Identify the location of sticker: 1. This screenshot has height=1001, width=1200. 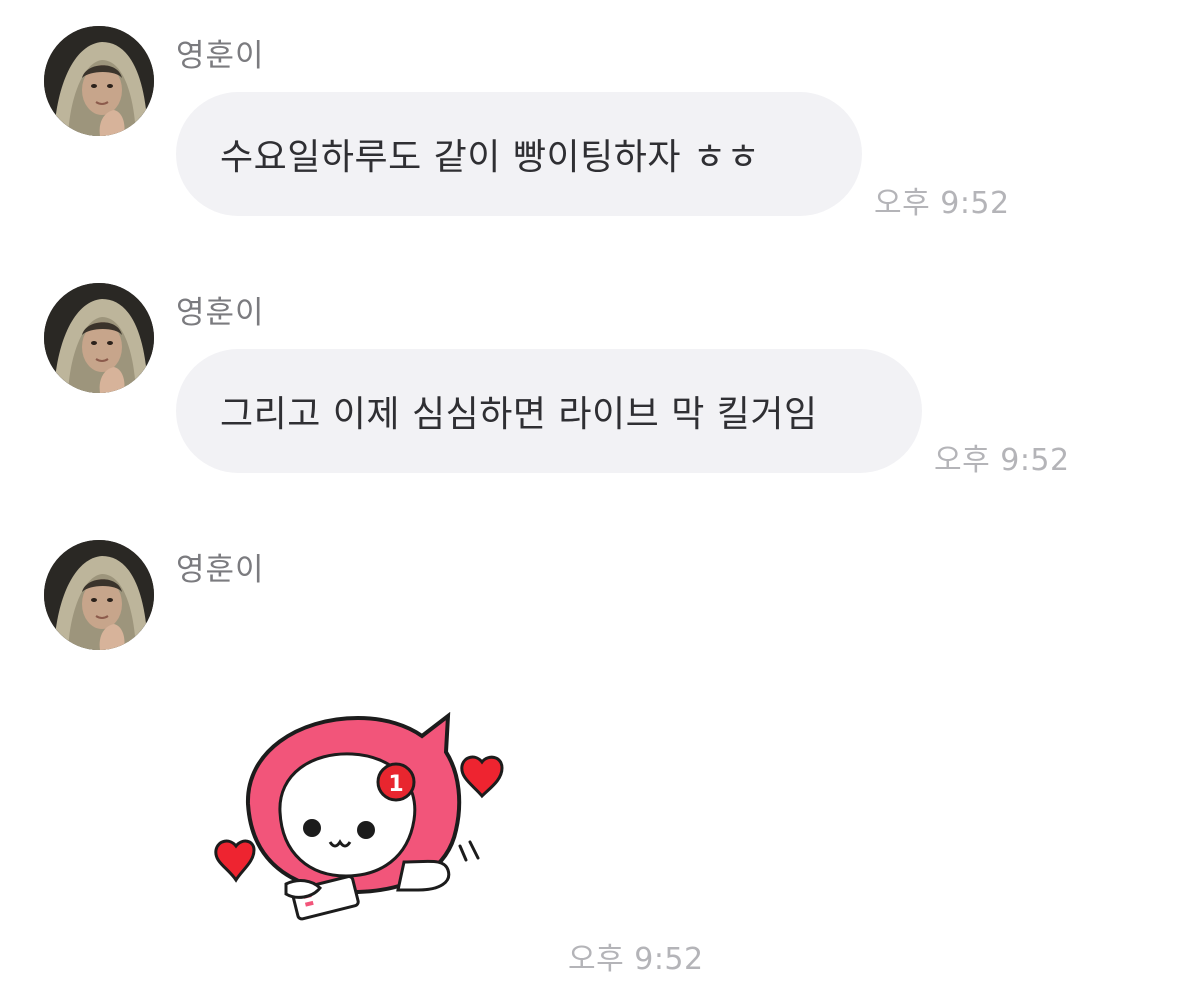
(363, 816).